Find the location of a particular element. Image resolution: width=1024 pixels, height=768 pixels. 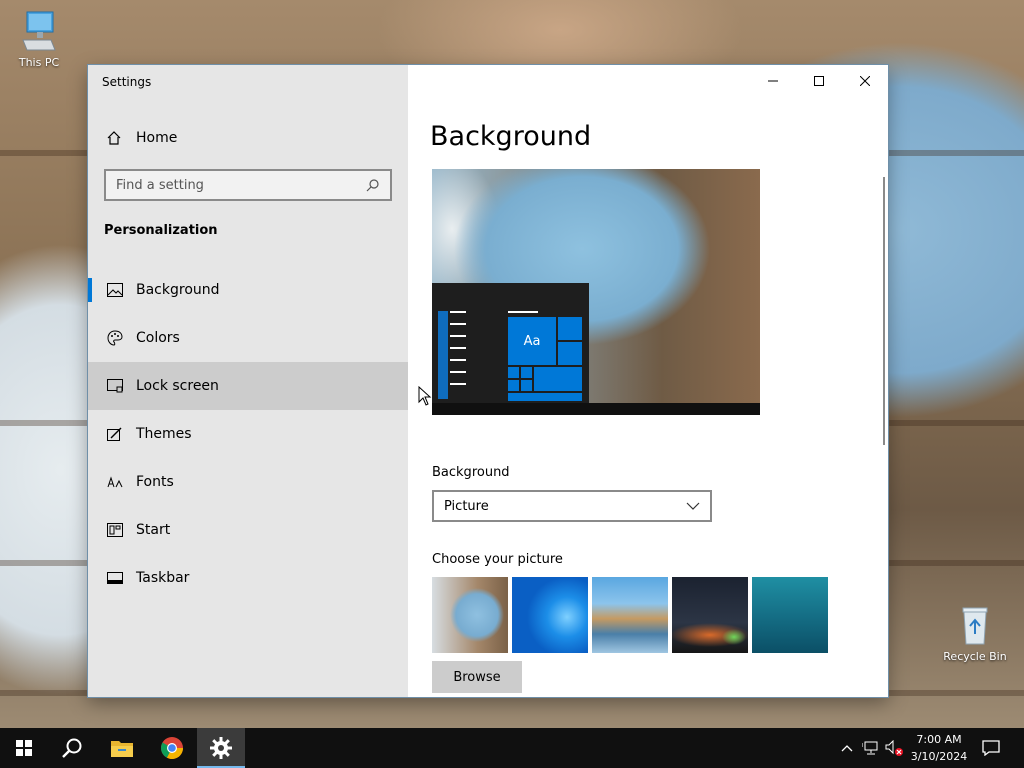

search-input is located at coordinates (241, 185).